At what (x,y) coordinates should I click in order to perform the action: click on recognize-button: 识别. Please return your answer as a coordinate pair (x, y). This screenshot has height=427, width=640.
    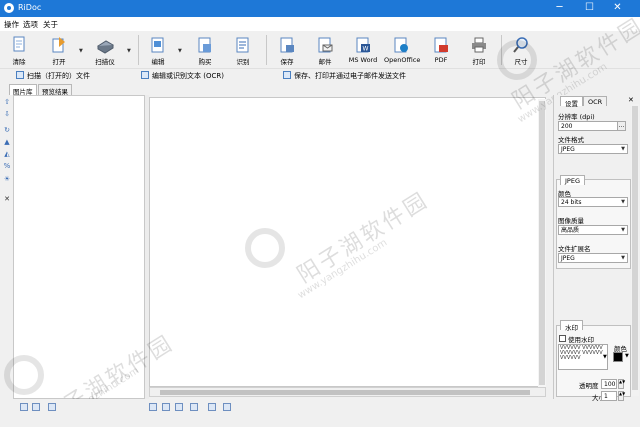
    Looking at the image, I should click on (243, 51).